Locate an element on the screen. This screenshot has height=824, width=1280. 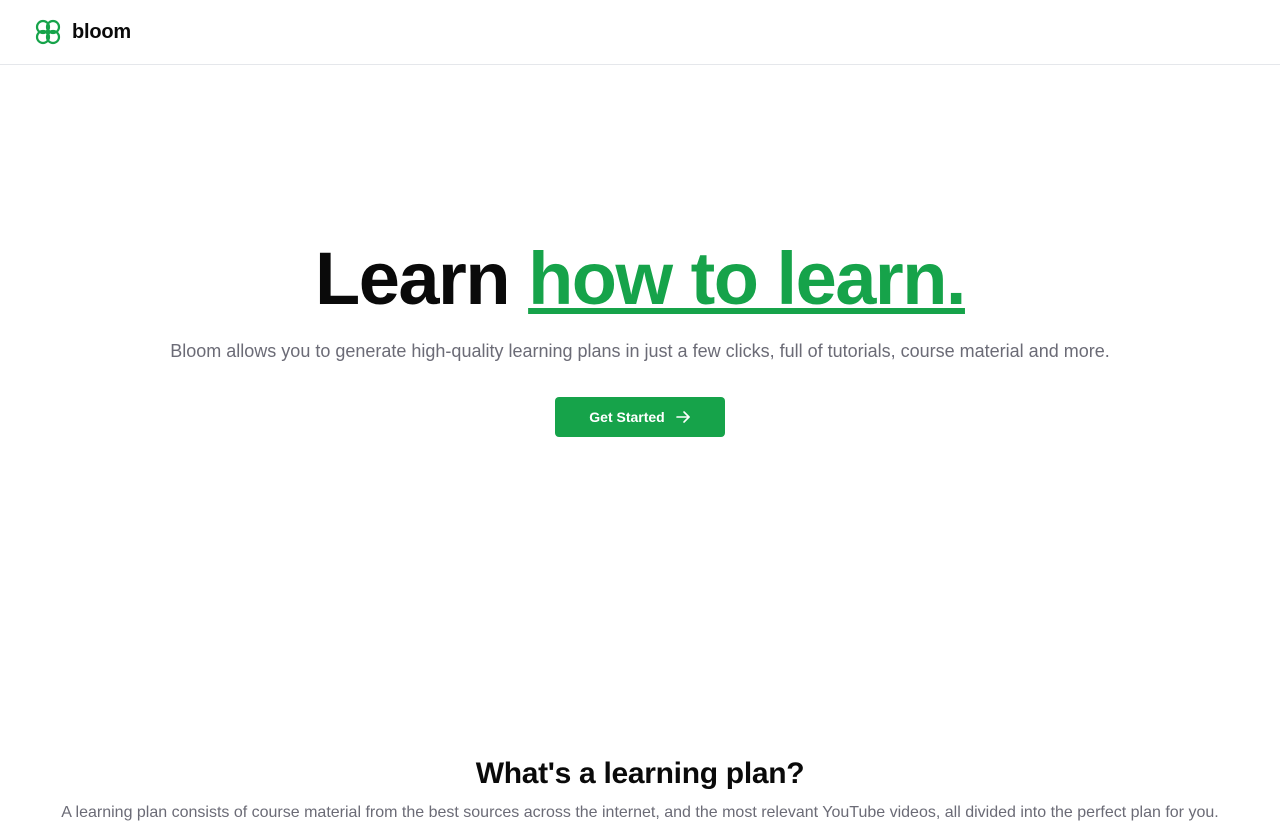
brand-logo-link: bloom is located at coordinates (82, 32).